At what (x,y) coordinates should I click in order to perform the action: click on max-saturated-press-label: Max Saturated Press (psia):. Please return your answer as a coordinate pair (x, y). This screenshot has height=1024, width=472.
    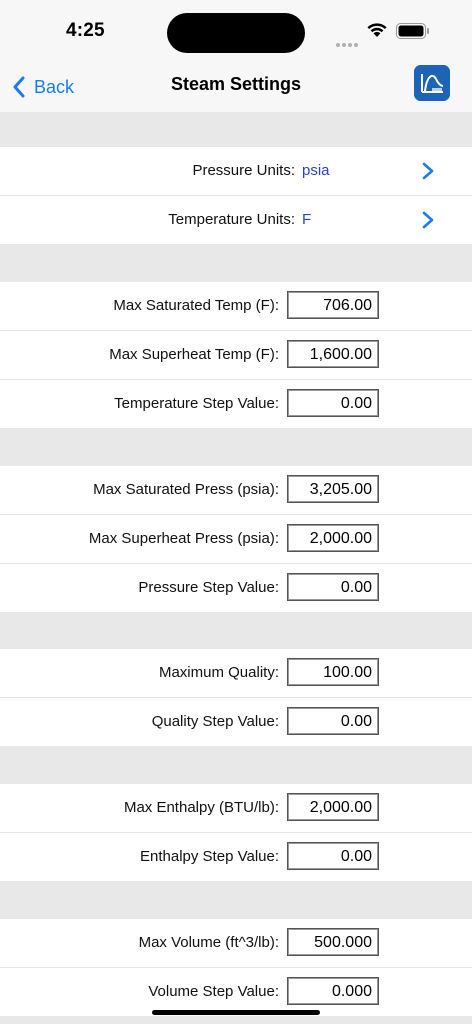
    Looking at the image, I should click on (186, 489).